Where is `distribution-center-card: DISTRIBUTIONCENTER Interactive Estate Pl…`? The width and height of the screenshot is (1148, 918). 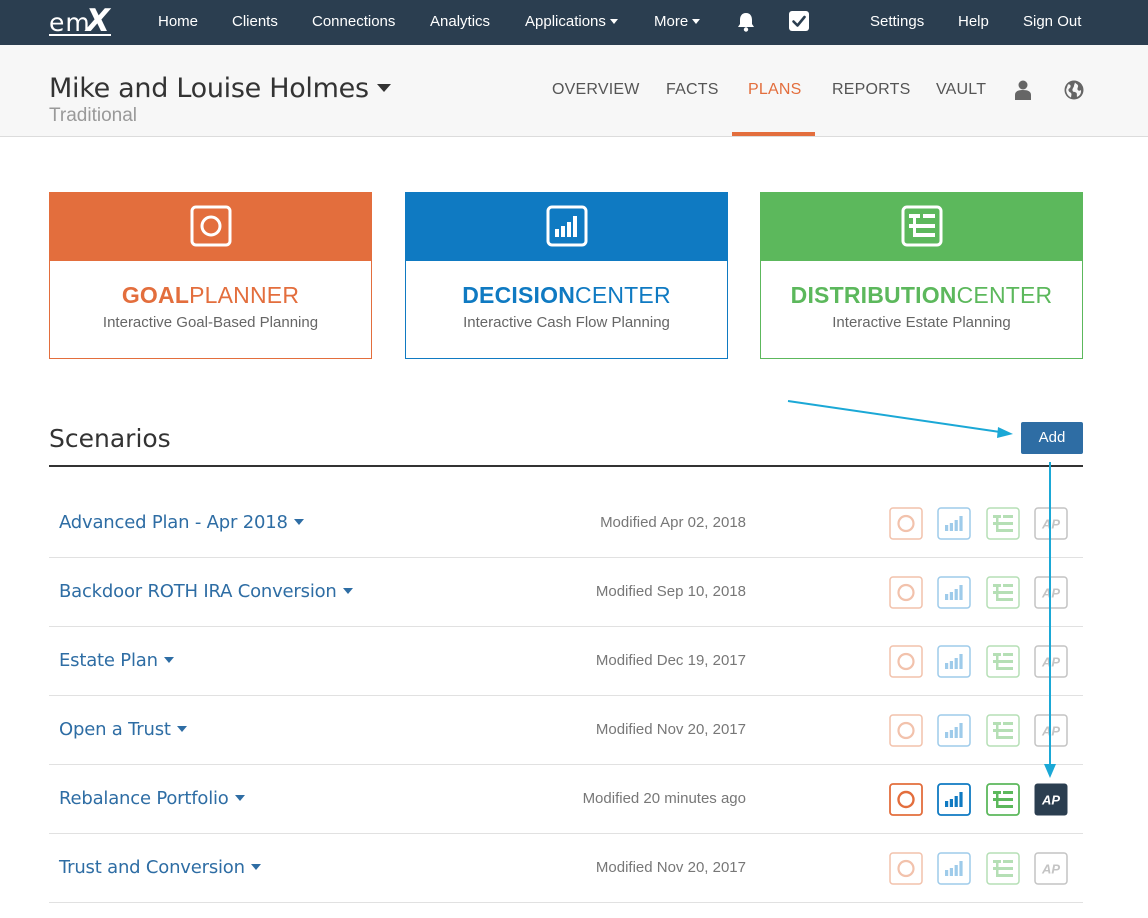
distribution-center-card: DISTRIBUTIONCENTER Interactive Estate Pl… is located at coordinates (921, 275).